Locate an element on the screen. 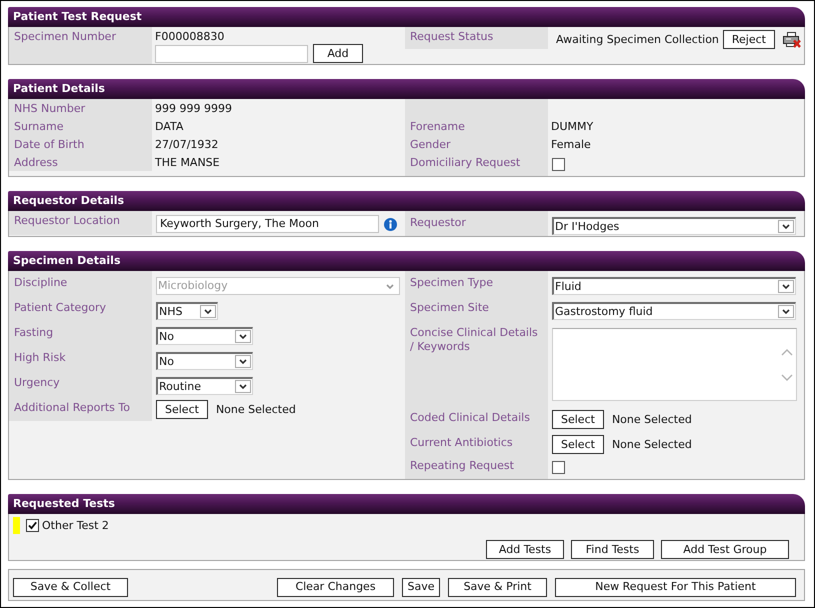 This screenshot has height=608, width=815. field-label: Specimen Number is located at coordinates (65, 36).